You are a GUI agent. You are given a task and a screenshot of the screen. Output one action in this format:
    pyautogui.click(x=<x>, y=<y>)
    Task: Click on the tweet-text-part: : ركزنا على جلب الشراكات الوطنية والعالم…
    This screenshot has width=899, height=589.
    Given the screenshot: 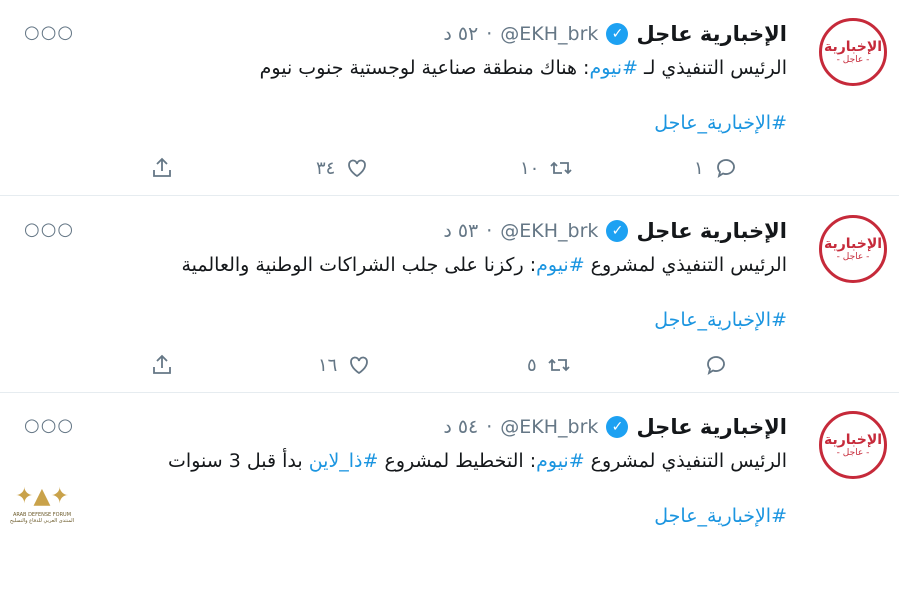 What is the action you would take?
    pyautogui.click(x=359, y=265)
    